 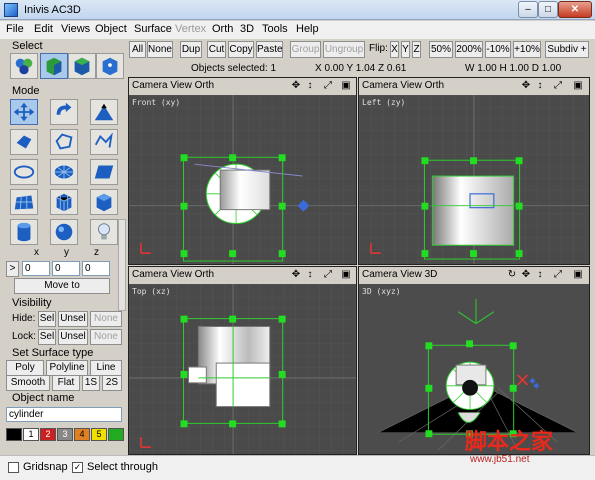 I want to click on rotate-view-icon: ↻, so click(x=512, y=275).